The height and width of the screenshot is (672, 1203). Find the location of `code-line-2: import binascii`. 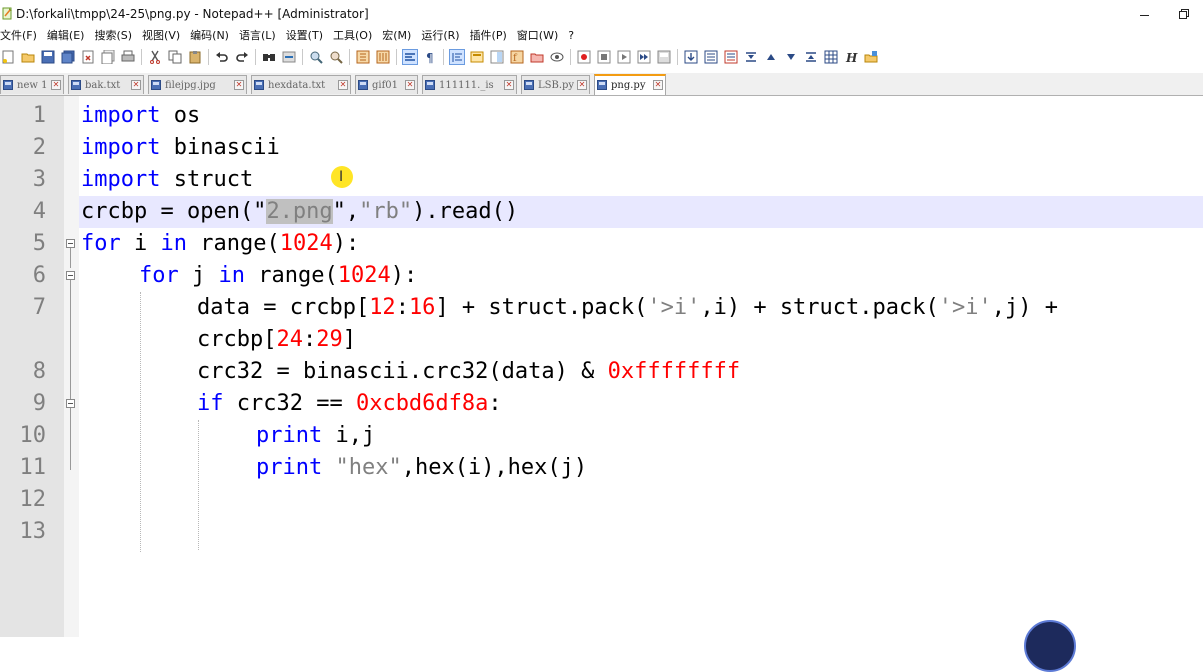

code-line-2: import binascii is located at coordinates (180, 148).